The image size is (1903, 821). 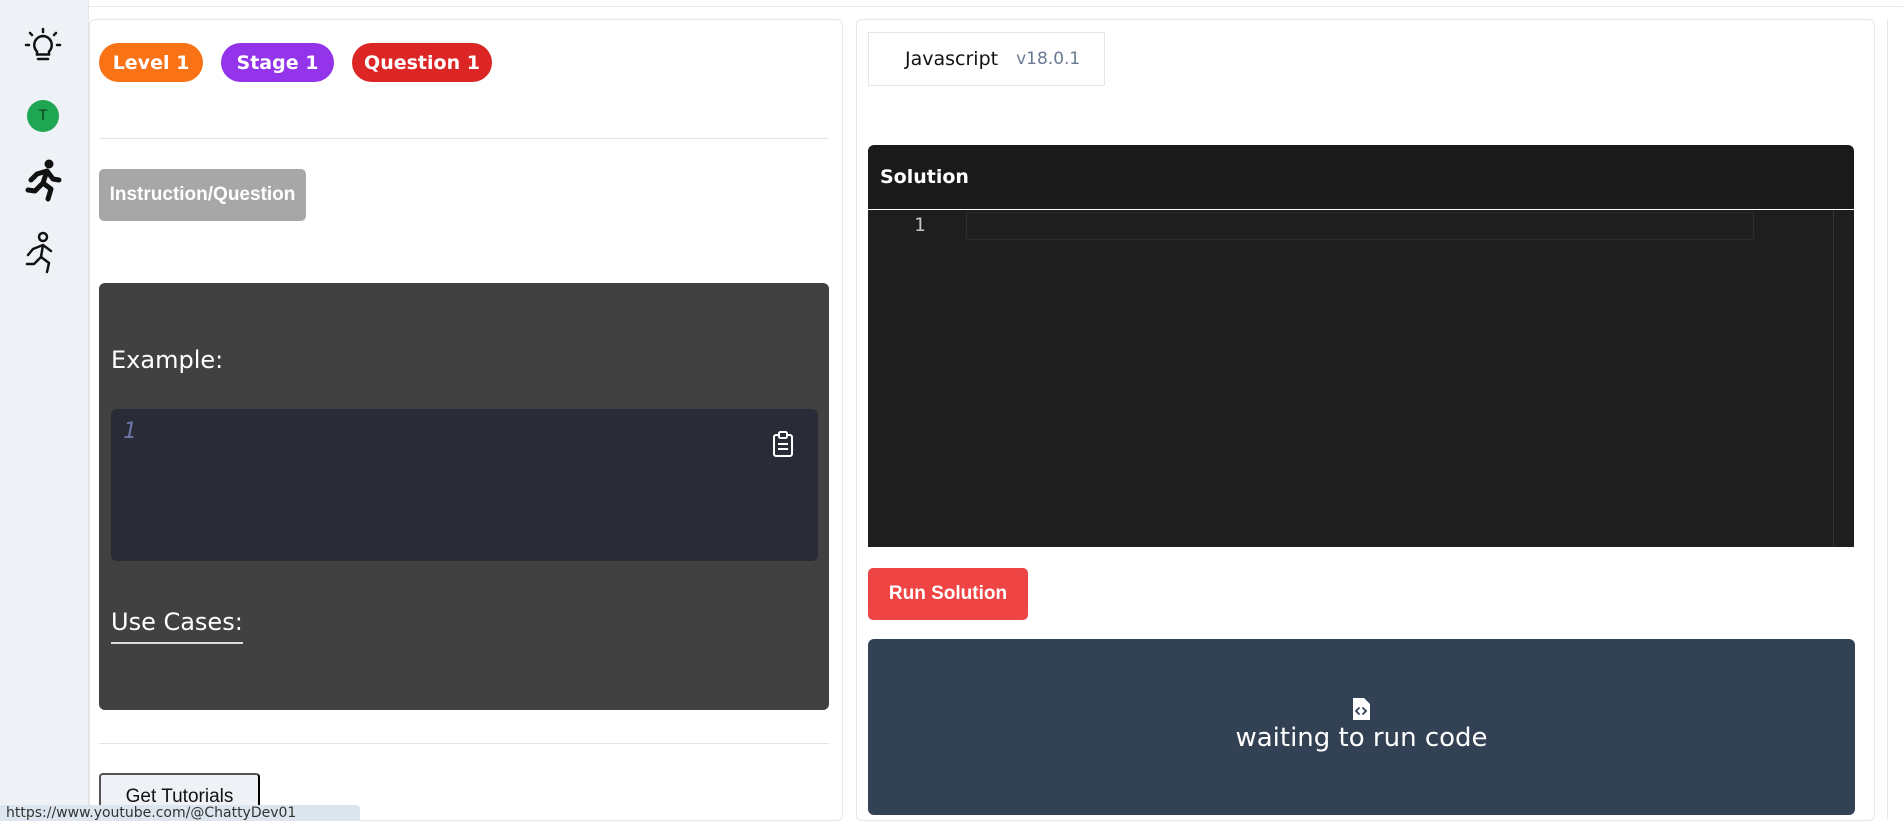 I want to click on footer-divider, so click(x=464, y=743).